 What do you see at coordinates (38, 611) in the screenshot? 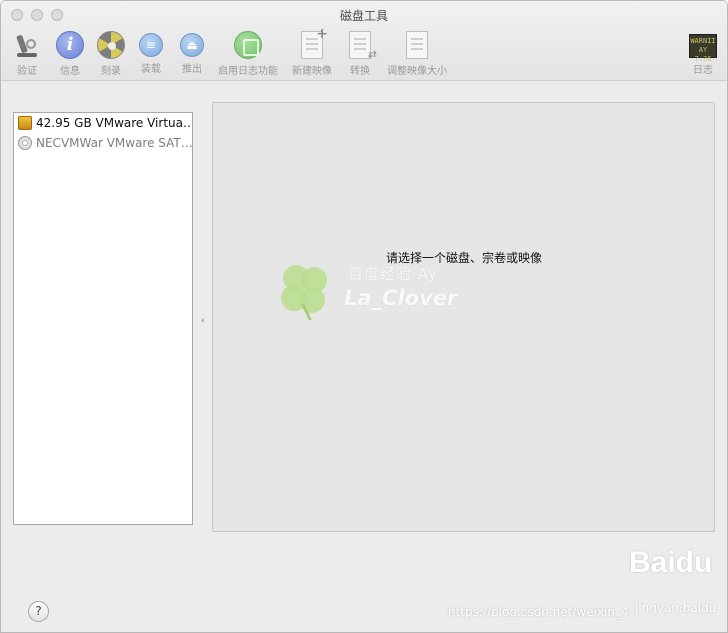
I see `help-button: ?` at bounding box center [38, 611].